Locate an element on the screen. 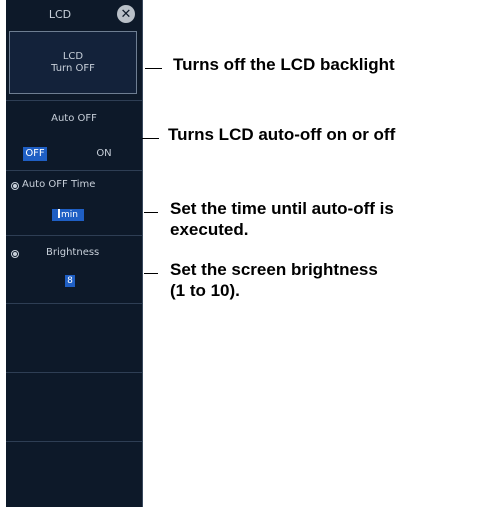  close-icon: ✕ is located at coordinates (126, 14).